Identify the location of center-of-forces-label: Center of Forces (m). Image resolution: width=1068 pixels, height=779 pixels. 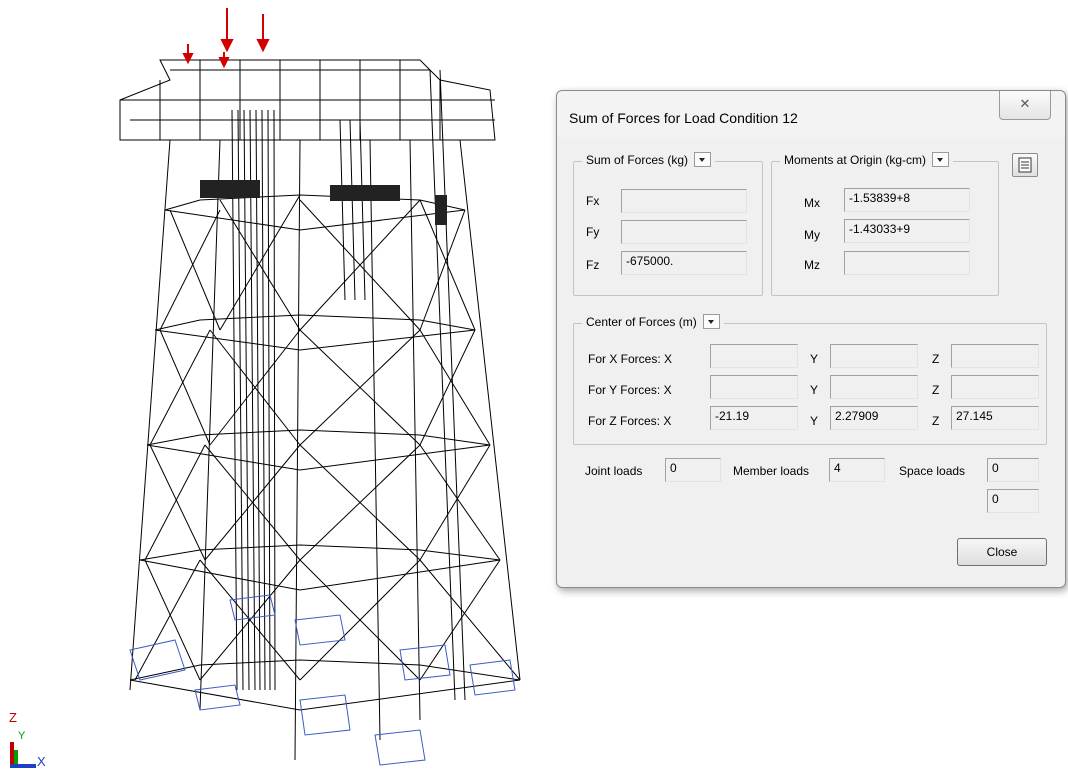
(641, 322).